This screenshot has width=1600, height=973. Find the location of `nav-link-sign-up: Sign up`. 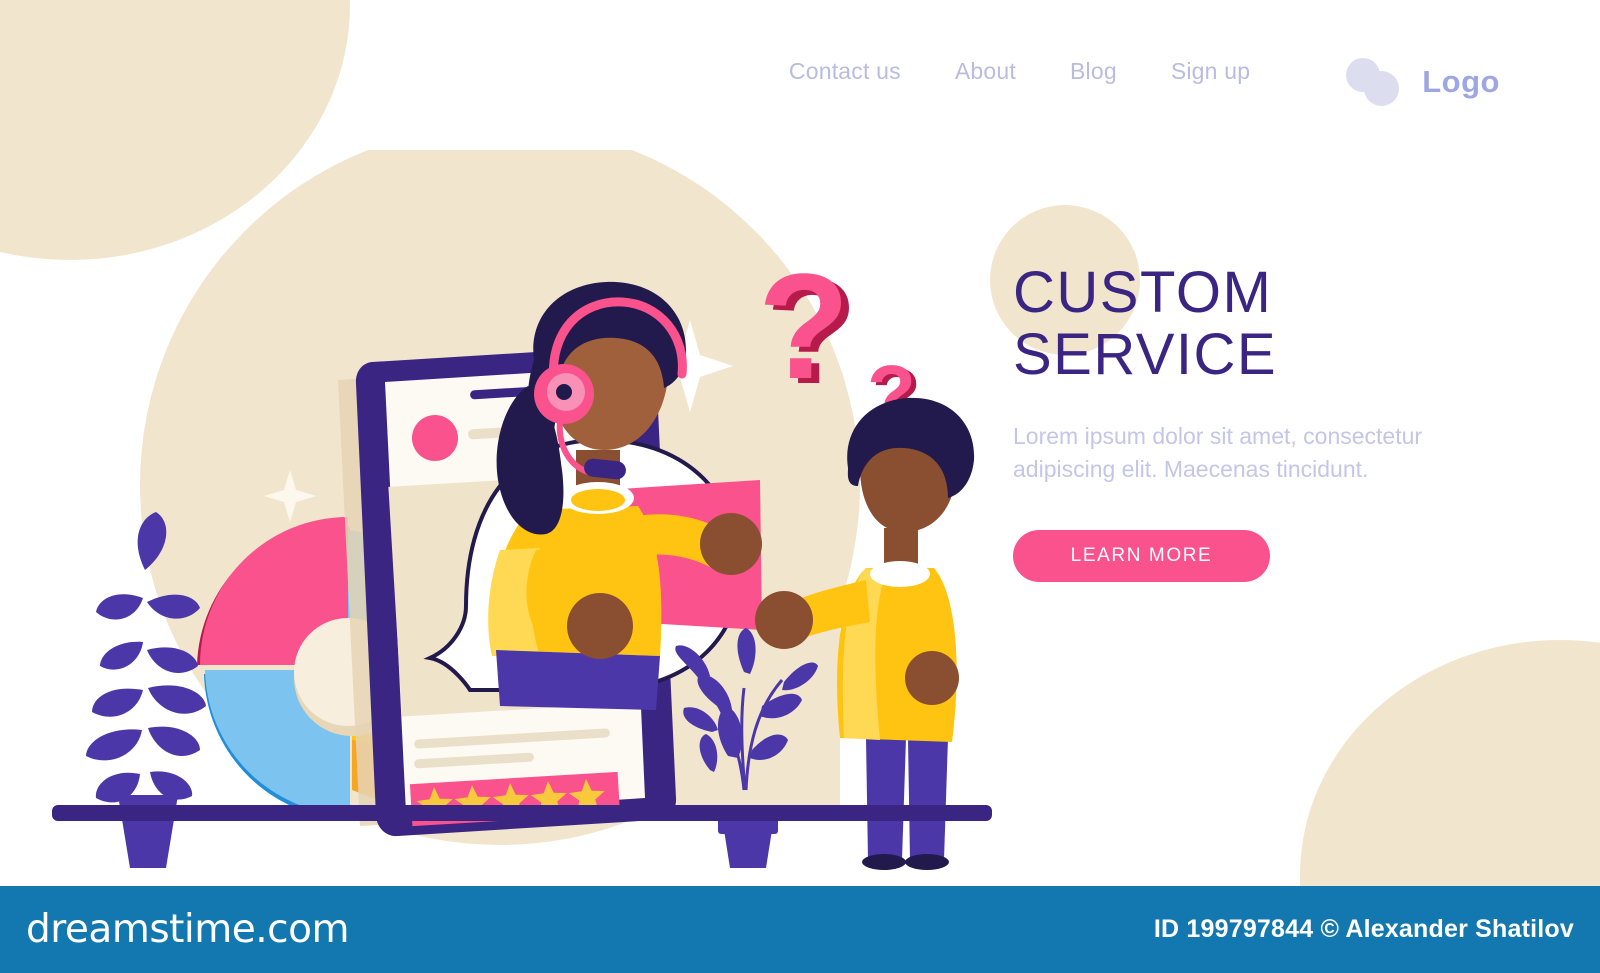

nav-link-sign-up: Sign up is located at coordinates (1210, 71).